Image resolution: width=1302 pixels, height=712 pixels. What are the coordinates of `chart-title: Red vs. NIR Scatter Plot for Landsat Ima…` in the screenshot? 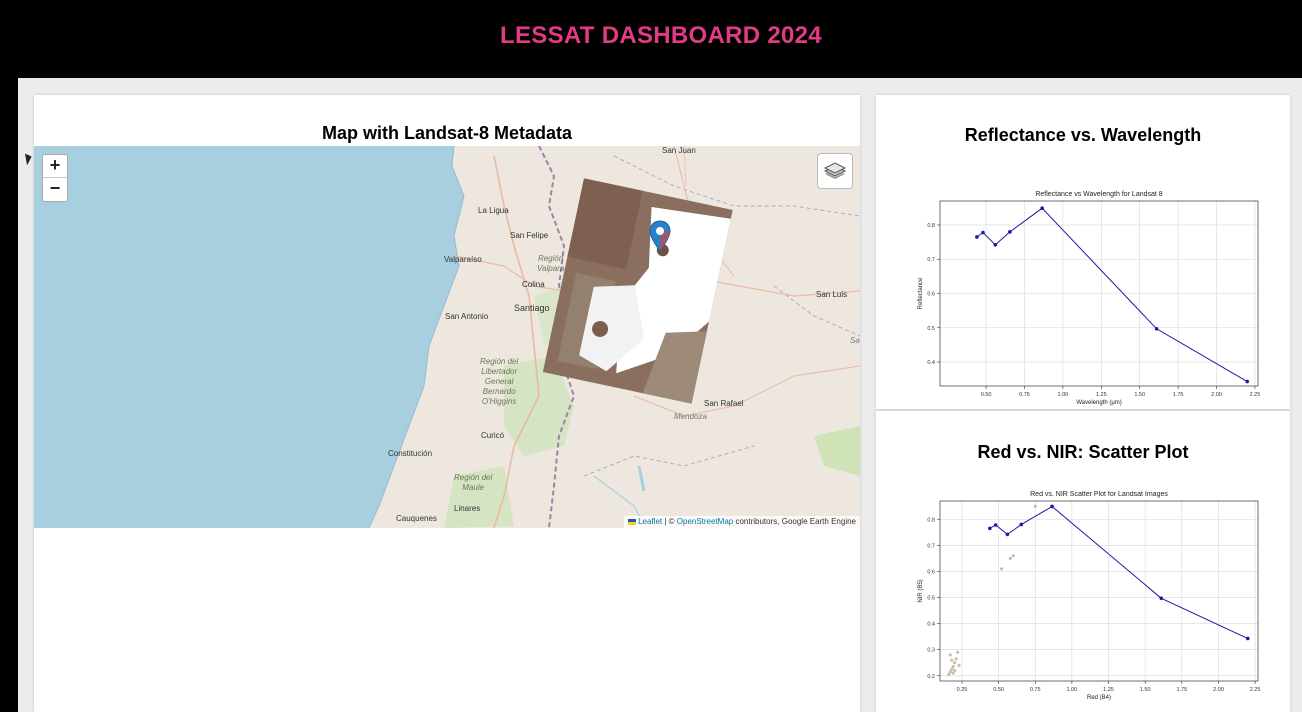 It's located at (1099, 494).